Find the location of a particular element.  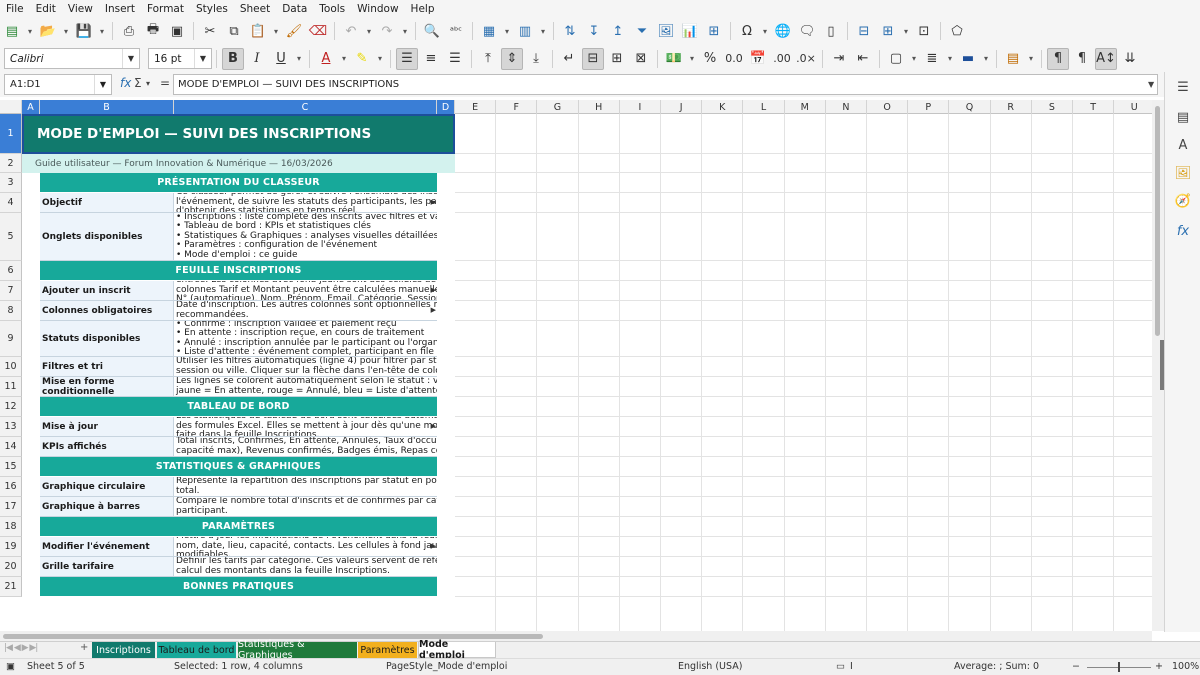

zoom-in-icon: + is located at coordinates (1159, 666).